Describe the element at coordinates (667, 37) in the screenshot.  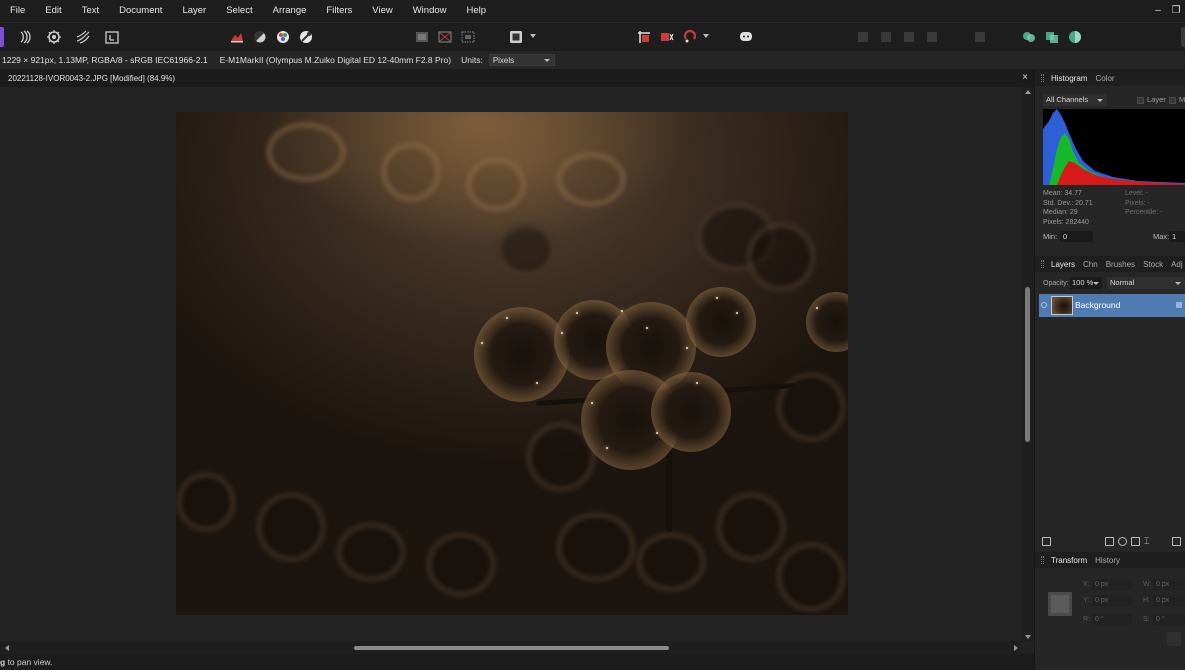
I see `force-pixel-alignment-icon` at that location.